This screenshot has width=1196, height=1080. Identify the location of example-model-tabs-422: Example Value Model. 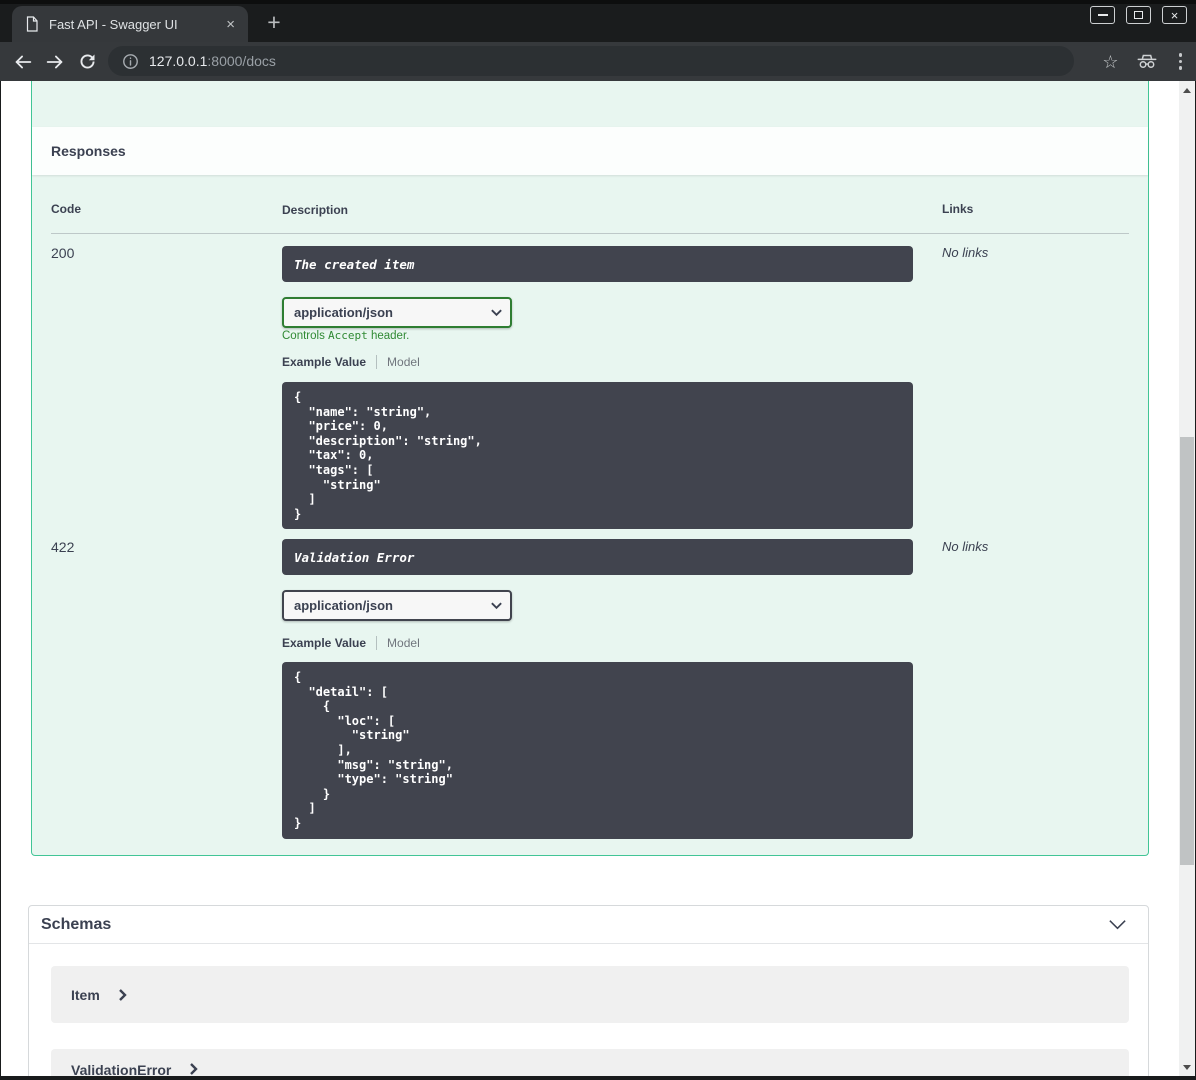
(351, 643).